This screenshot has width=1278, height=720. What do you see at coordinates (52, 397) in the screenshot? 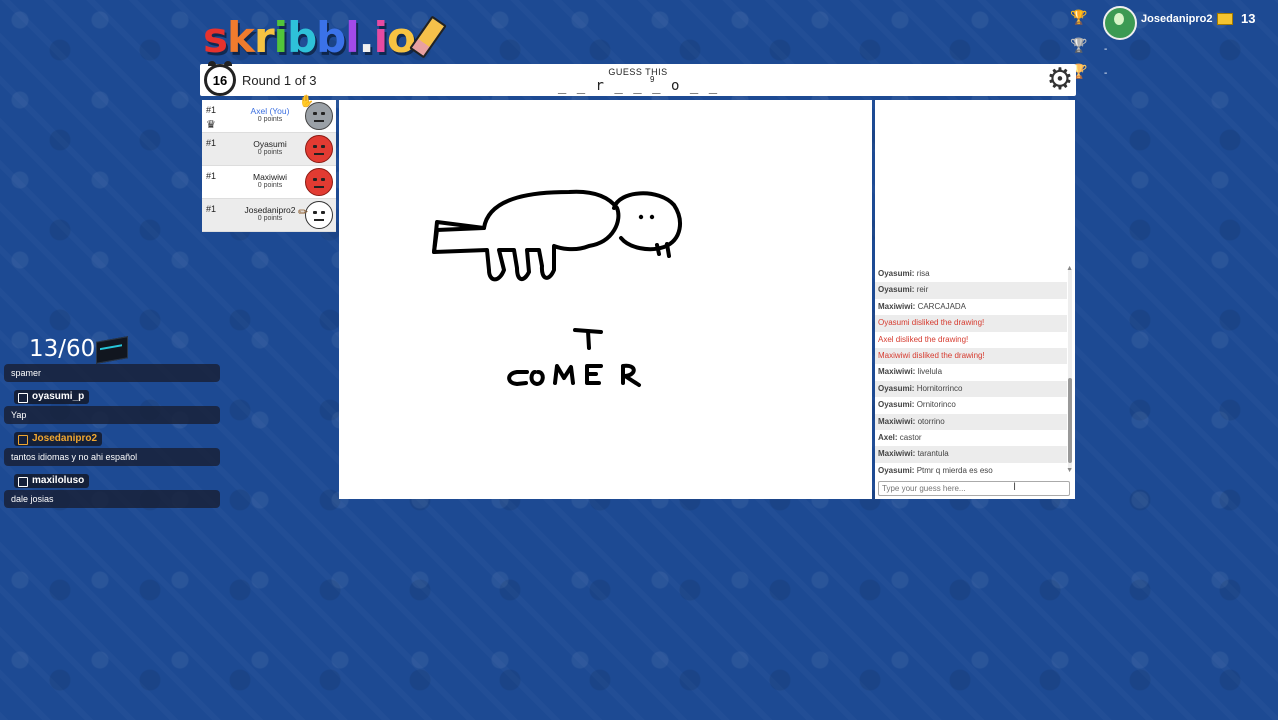
I see `stream-chat-user: oyasumi_p` at bounding box center [52, 397].